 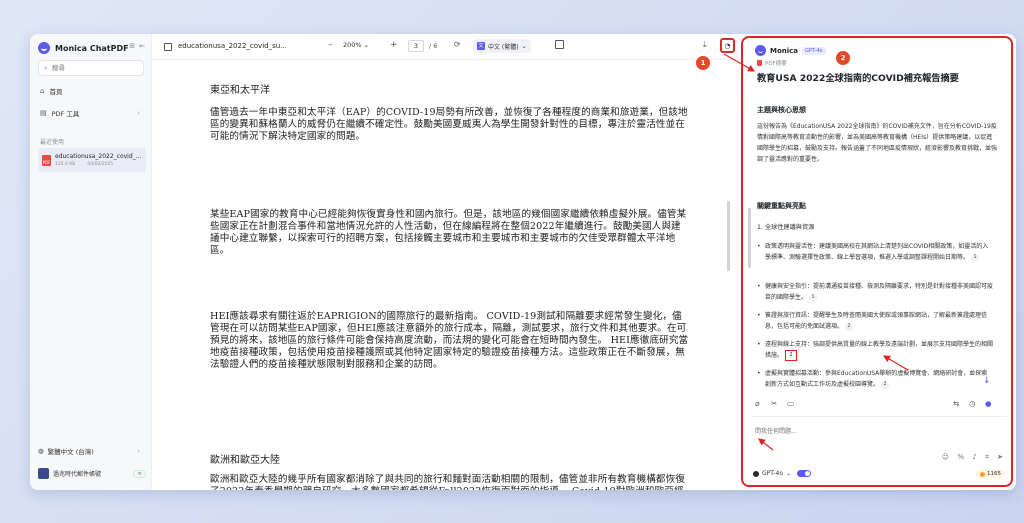 I want to click on arrow-to-input, so click(x=766, y=444).